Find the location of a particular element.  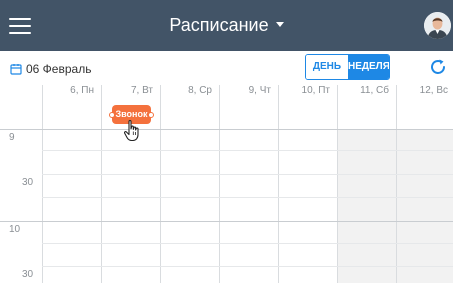

page-title-area: Расписание is located at coordinates (226, 25).